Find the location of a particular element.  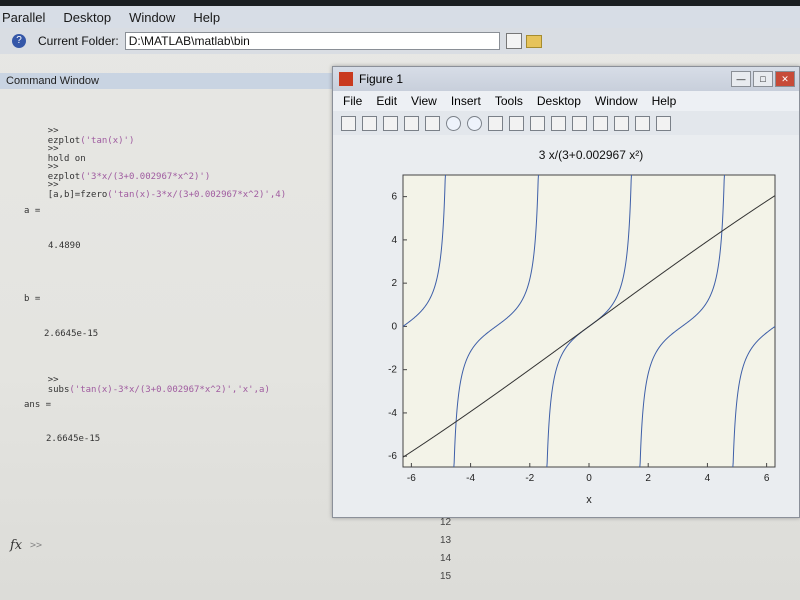

fig-menu-view: View is located at coordinates (424, 101).